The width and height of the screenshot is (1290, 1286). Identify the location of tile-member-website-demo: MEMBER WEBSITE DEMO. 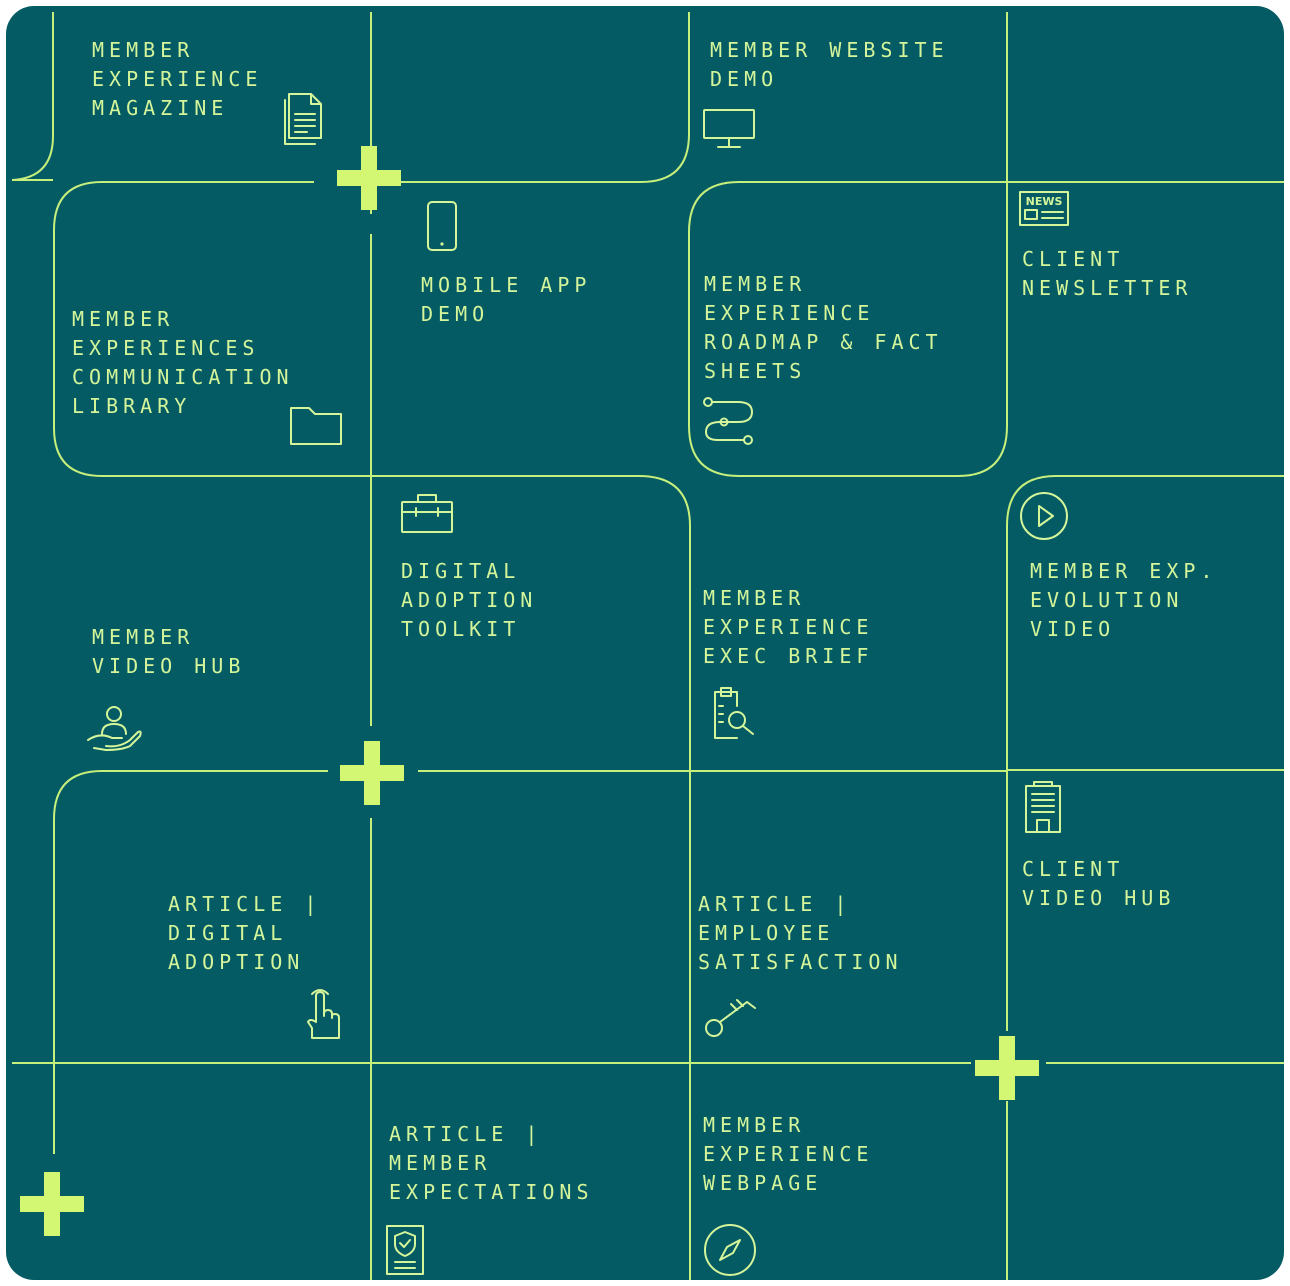
(829, 65).